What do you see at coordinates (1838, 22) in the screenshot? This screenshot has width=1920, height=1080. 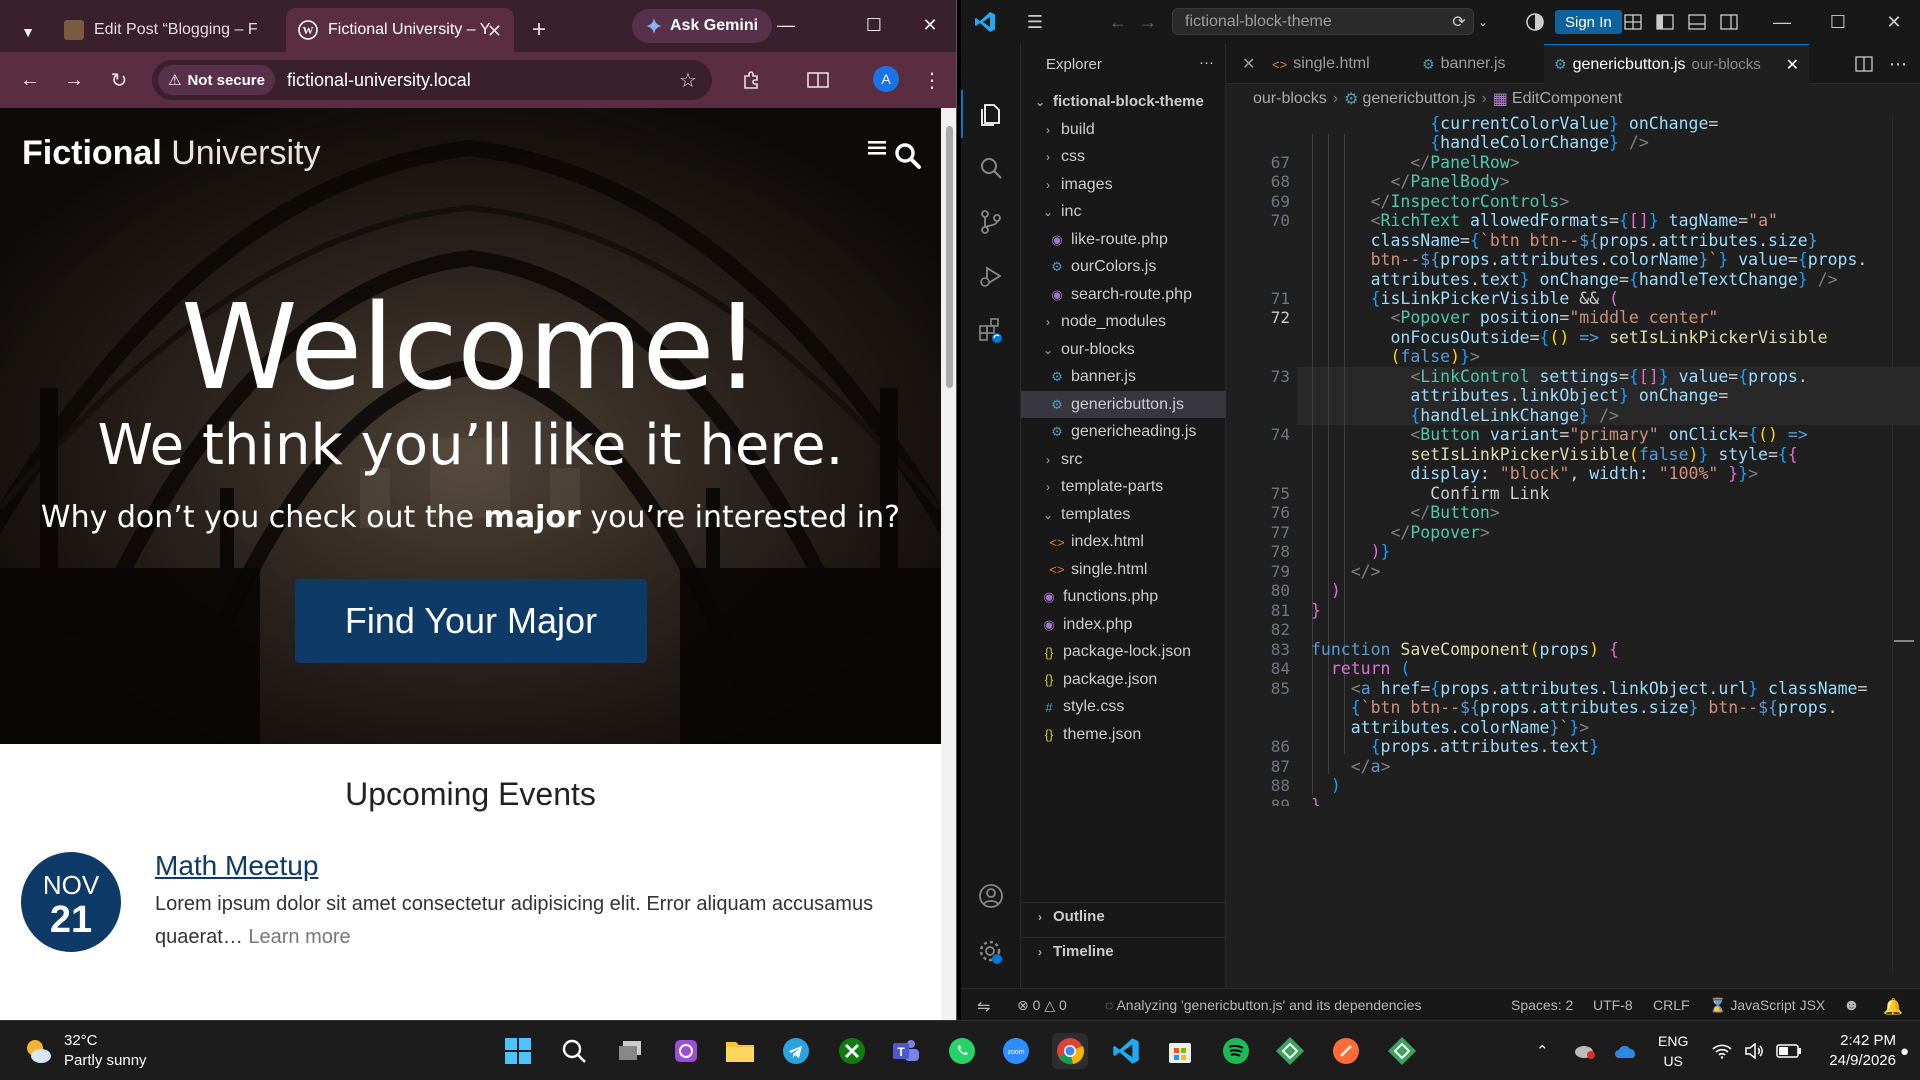 I see `maximize-button: ☐` at bounding box center [1838, 22].